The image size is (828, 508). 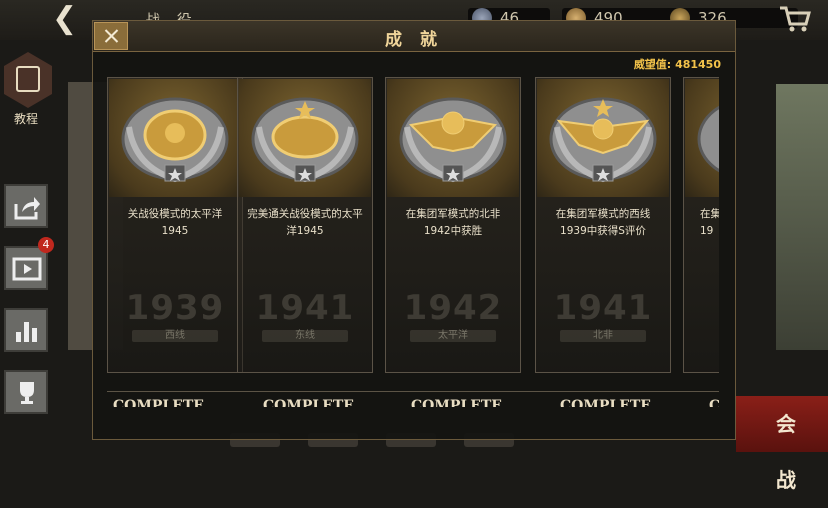 I want to click on video-notification-badge: 4, so click(x=46, y=245).